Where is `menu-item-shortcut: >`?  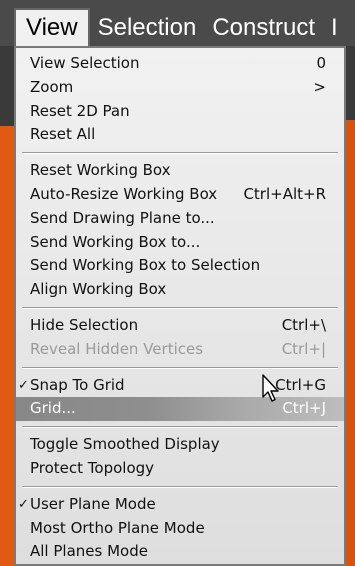 menu-item-shortcut: > is located at coordinates (319, 86).